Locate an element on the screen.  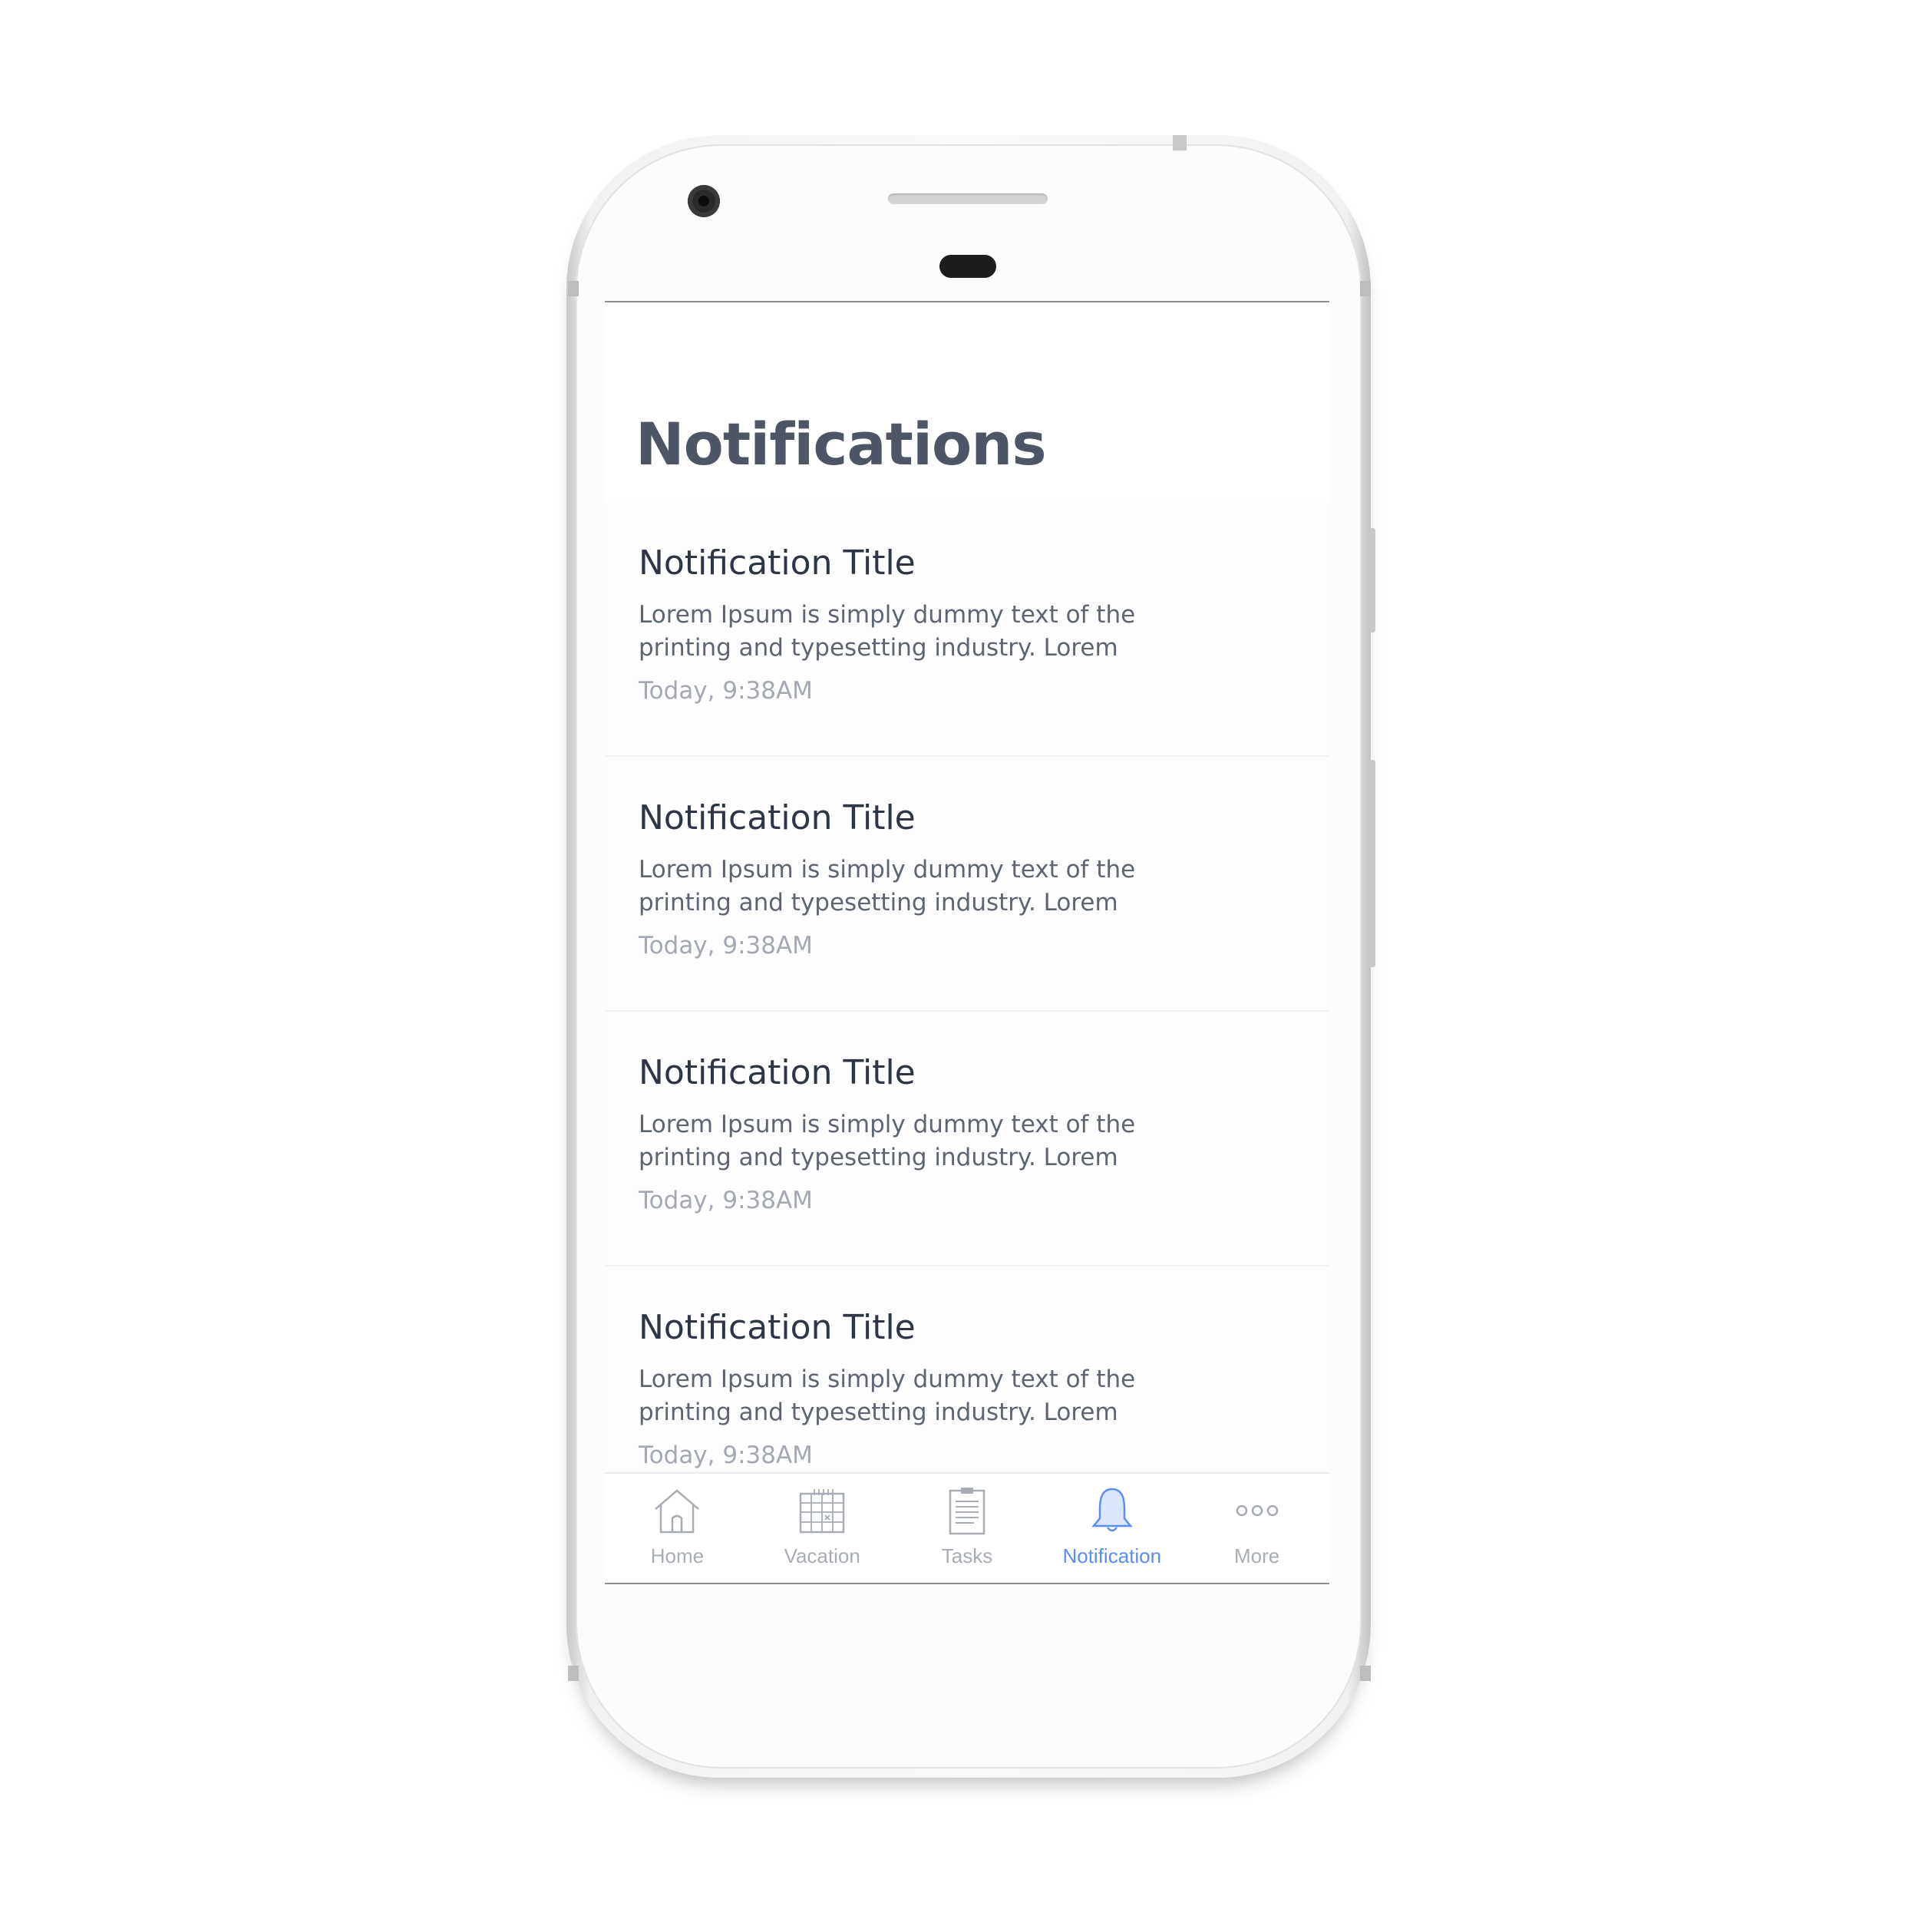
phone-top-mark is located at coordinates (1180, 142).